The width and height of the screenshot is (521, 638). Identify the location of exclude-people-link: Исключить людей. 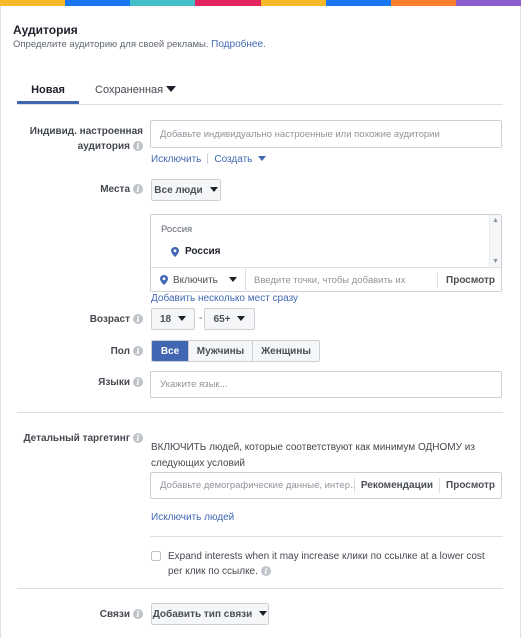
(192, 517).